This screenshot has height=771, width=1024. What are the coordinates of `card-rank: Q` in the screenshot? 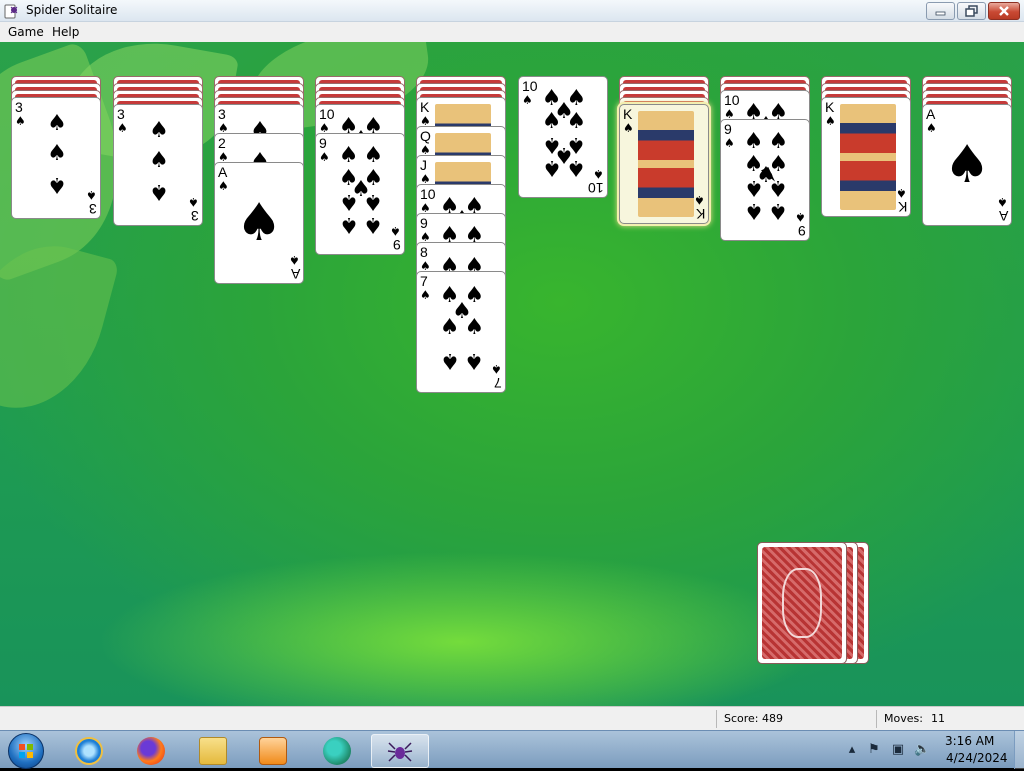 It's located at (425, 136).